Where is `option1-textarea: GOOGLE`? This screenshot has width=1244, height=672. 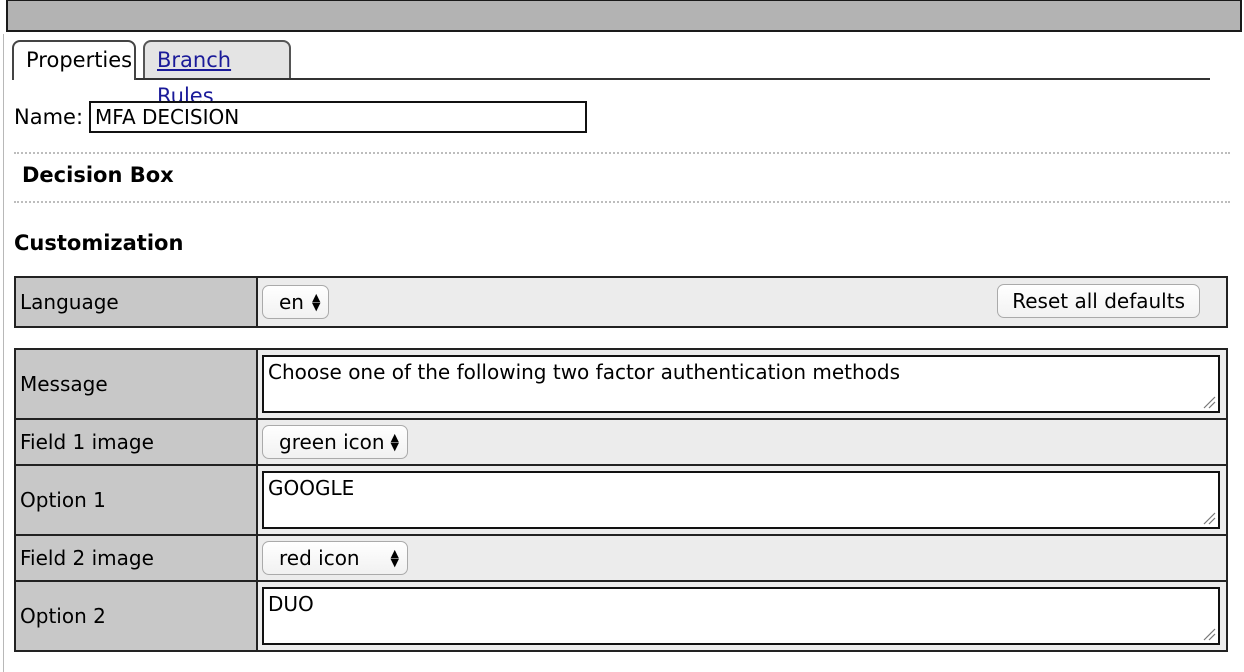
option1-textarea: GOOGLE is located at coordinates (741, 500).